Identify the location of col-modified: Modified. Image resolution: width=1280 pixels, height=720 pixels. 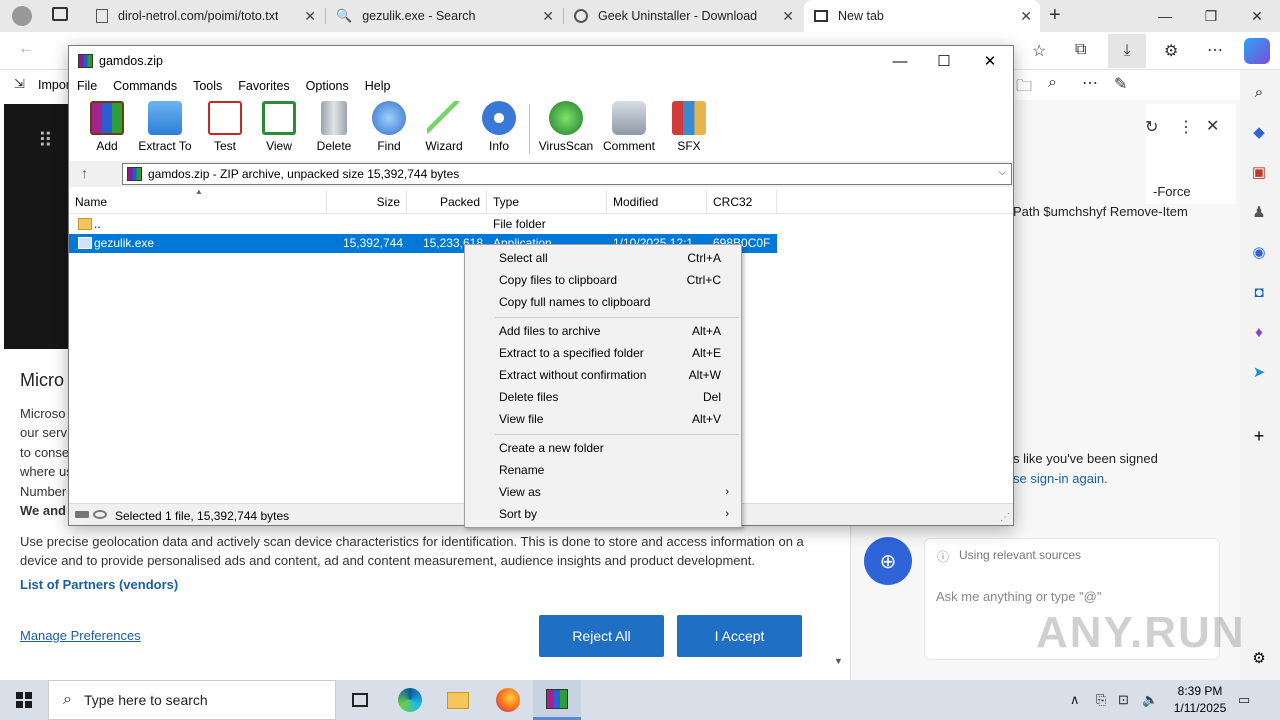
(657, 202).